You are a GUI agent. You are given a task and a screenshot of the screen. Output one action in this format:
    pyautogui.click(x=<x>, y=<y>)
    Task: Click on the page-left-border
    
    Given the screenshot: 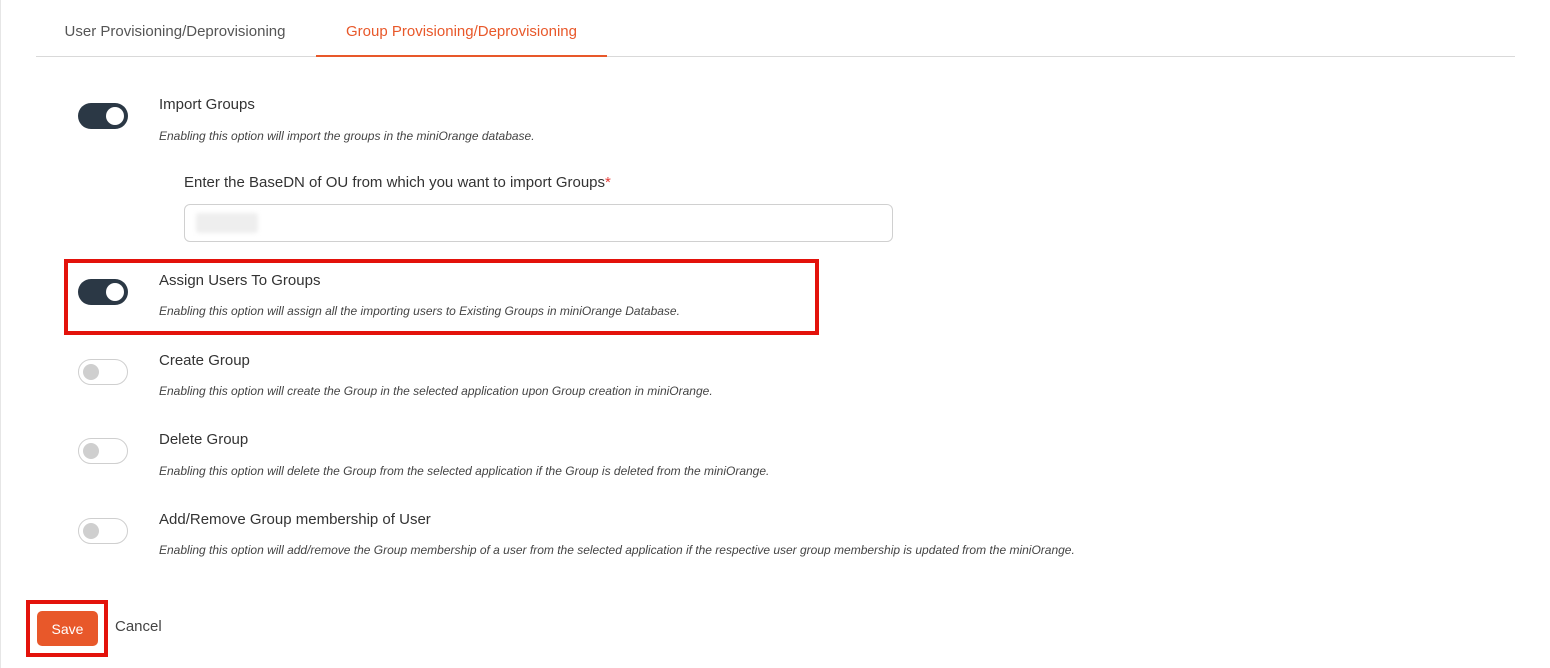 What is the action you would take?
    pyautogui.click(x=0, y=334)
    